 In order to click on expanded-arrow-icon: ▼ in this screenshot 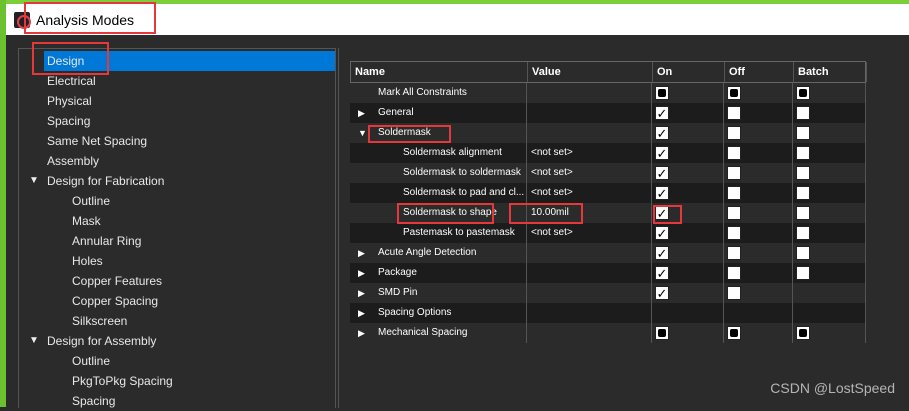, I will do `click(362, 133)`.